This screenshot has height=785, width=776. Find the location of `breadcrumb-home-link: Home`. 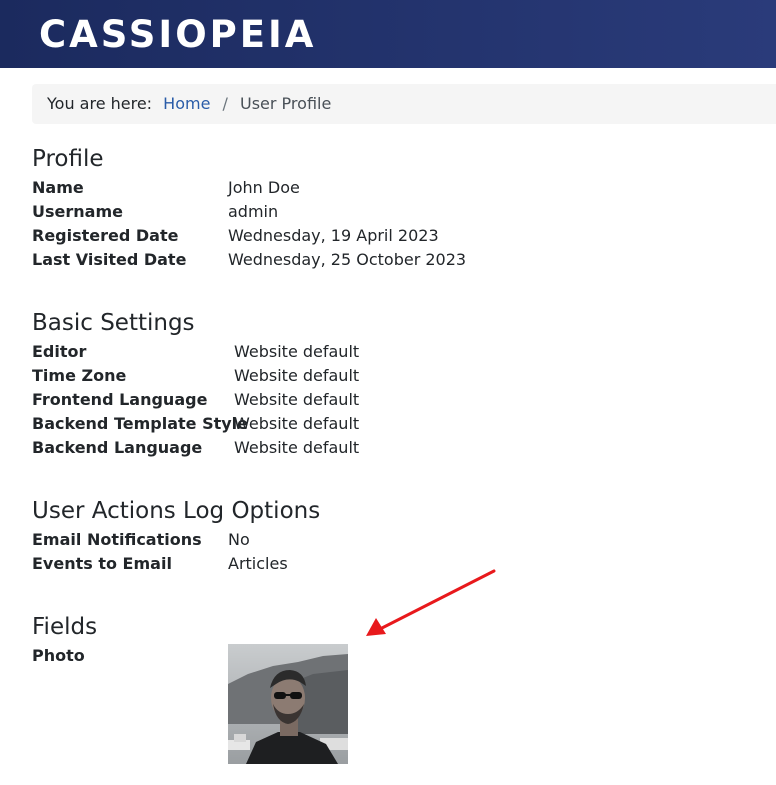

breadcrumb-home-link: Home is located at coordinates (186, 103).